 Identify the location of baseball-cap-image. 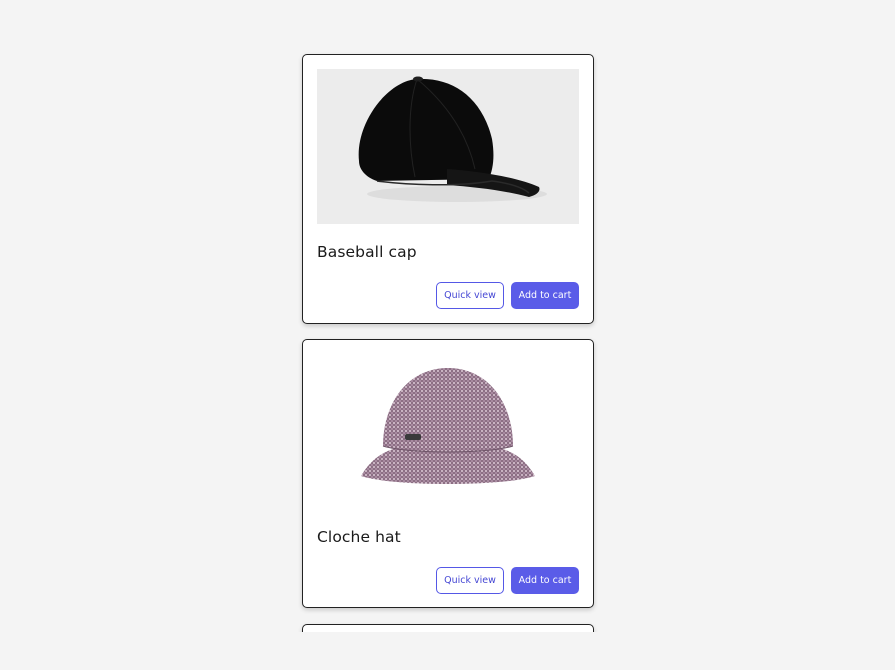
(448, 146).